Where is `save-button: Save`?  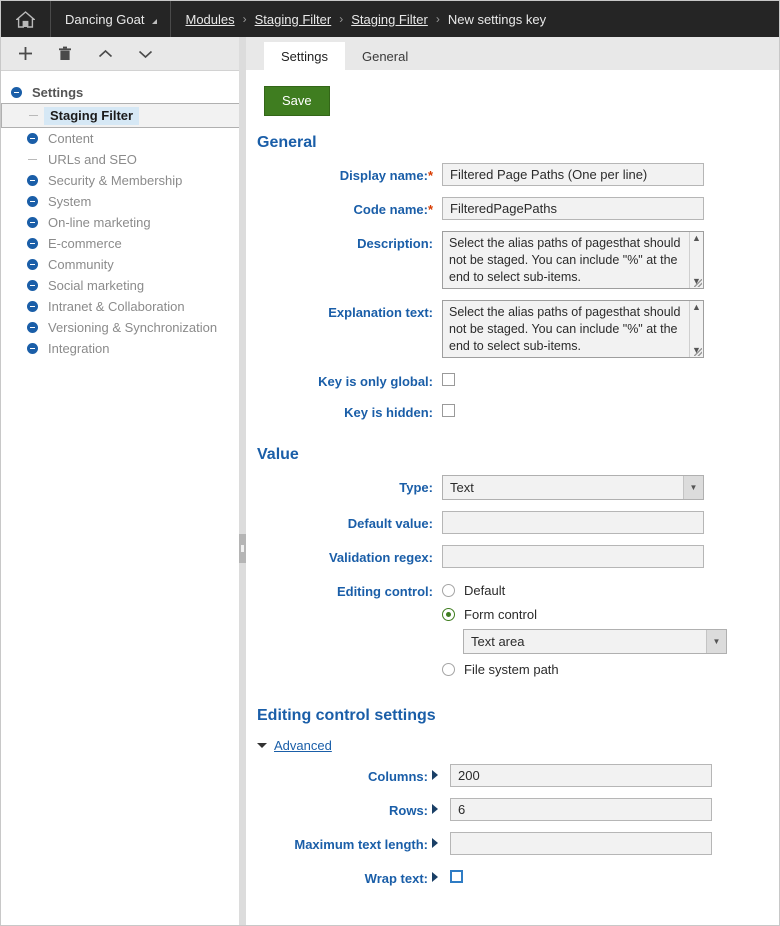 save-button: Save is located at coordinates (297, 101).